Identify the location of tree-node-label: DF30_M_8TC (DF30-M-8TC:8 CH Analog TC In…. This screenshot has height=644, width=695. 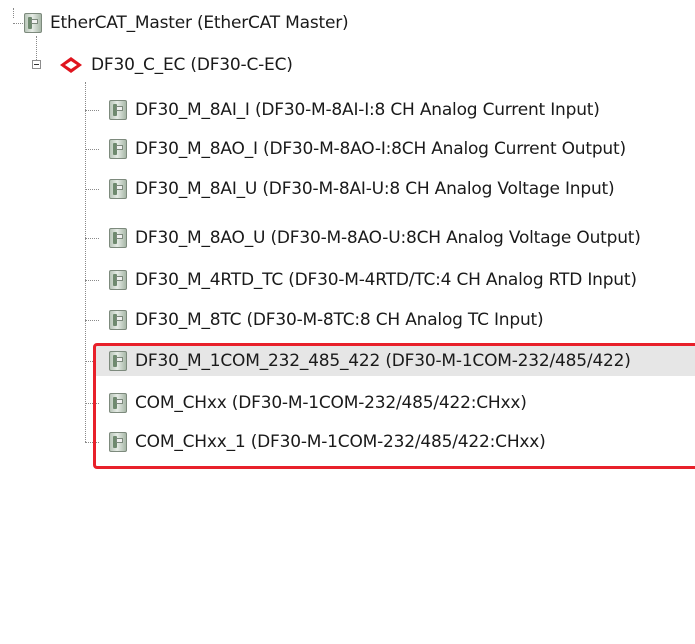
(339, 320).